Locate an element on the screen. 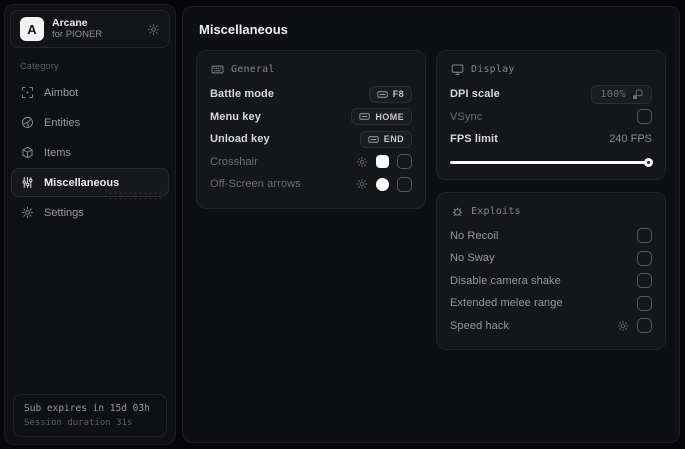 The width and height of the screenshot is (685, 449). keybind-chip-menu-key: HOME is located at coordinates (381, 117).